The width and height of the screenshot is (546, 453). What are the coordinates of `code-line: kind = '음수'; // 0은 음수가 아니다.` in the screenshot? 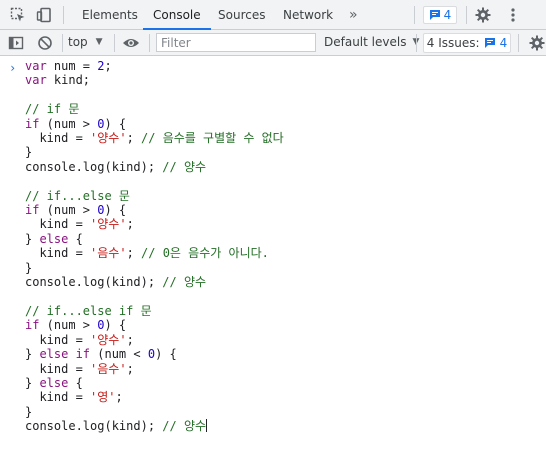 It's located at (147, 253).